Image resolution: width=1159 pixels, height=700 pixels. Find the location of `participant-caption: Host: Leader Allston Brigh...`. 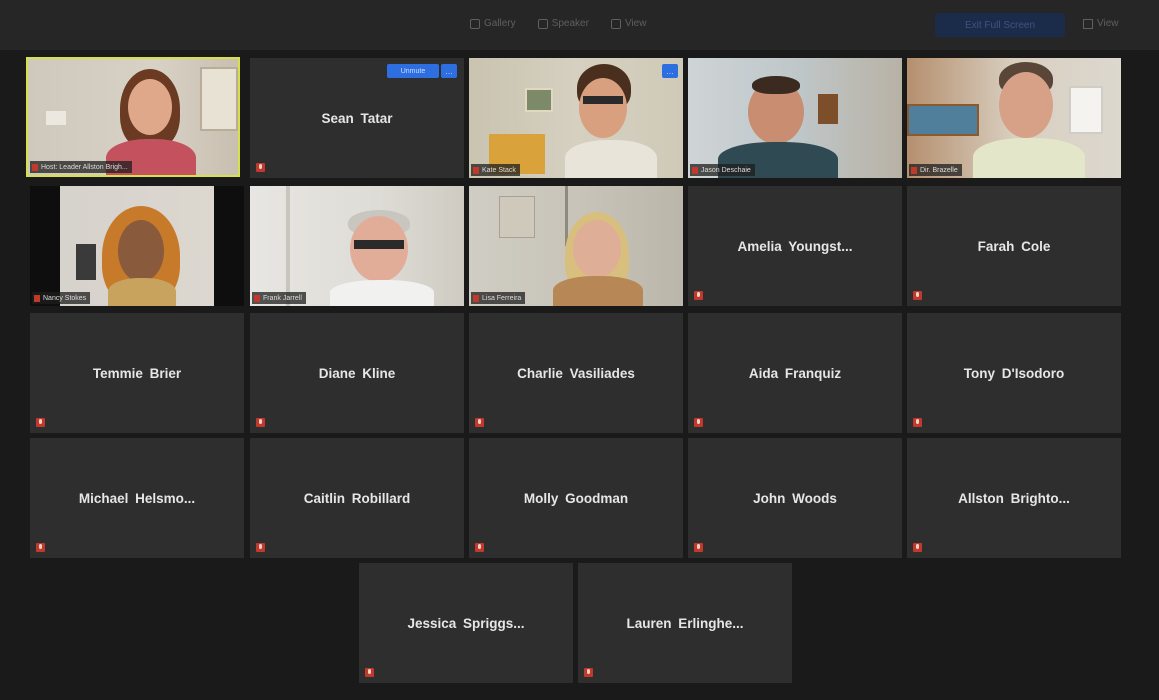

participant-caption: Host: Leader Allston Brigh... is located at coordinates (81, 167).